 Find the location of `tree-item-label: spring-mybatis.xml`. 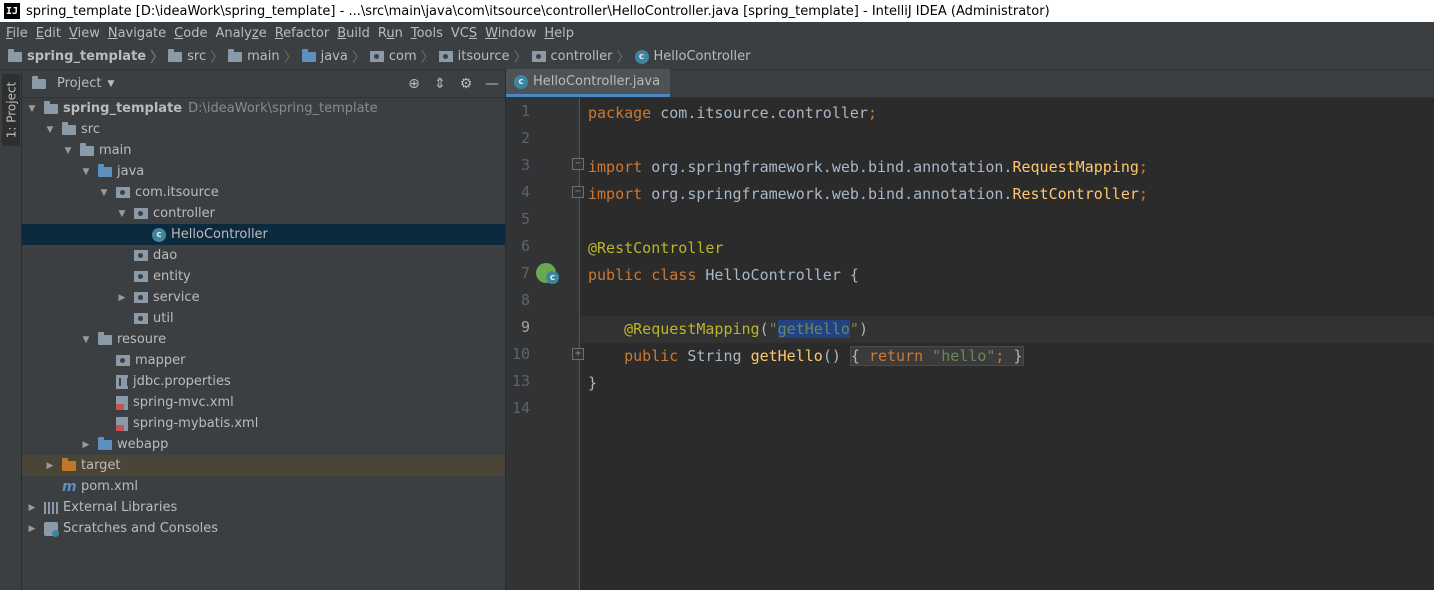

tree-item-label: spring-mybatis.xml is located at coordinates (196, 423).